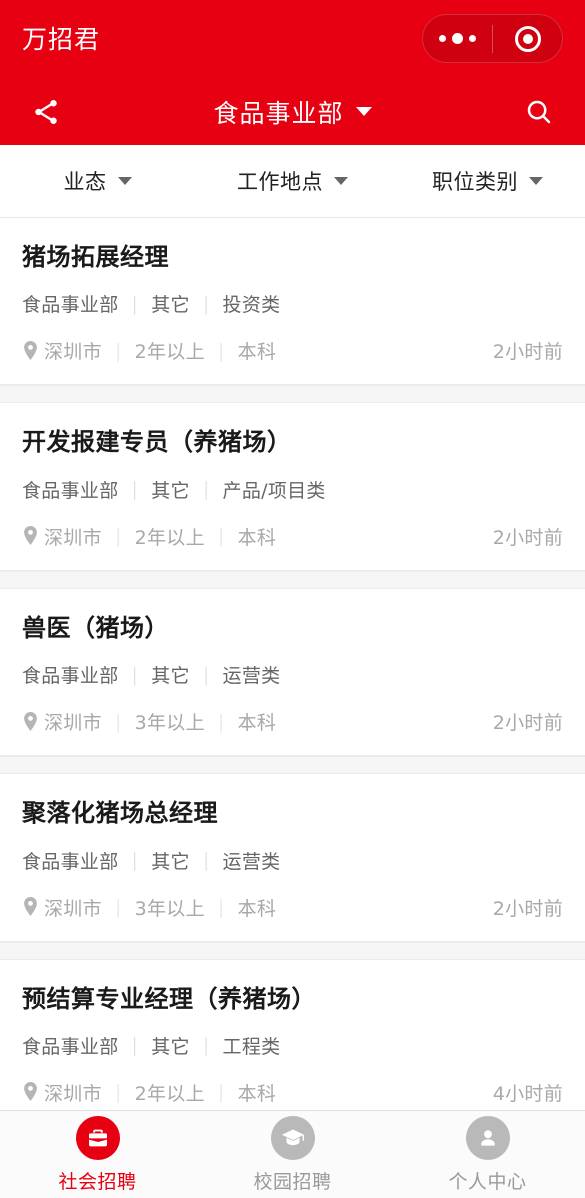 The height and width of the screenshot is (1198, 585). Describe the element at coordinates (97, 1181) in the screenshot. I see `tab-label: 社会招聘` at that location.